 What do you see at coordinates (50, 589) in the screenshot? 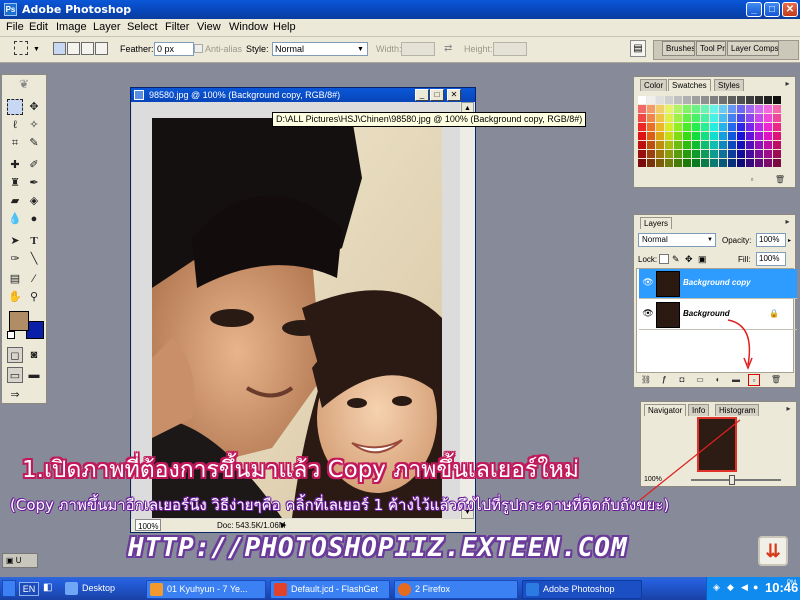
I see `quicklaunch-icon: ◧` at bounding box center [50, 589].